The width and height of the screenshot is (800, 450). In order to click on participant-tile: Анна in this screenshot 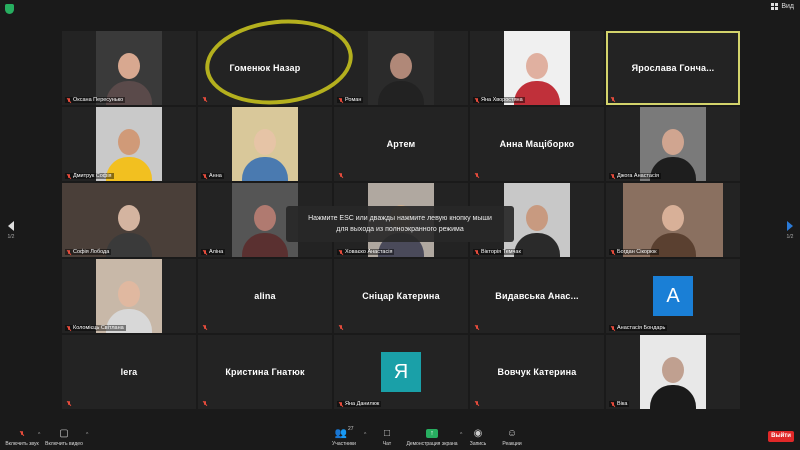, I will do `click(265, 144)`.